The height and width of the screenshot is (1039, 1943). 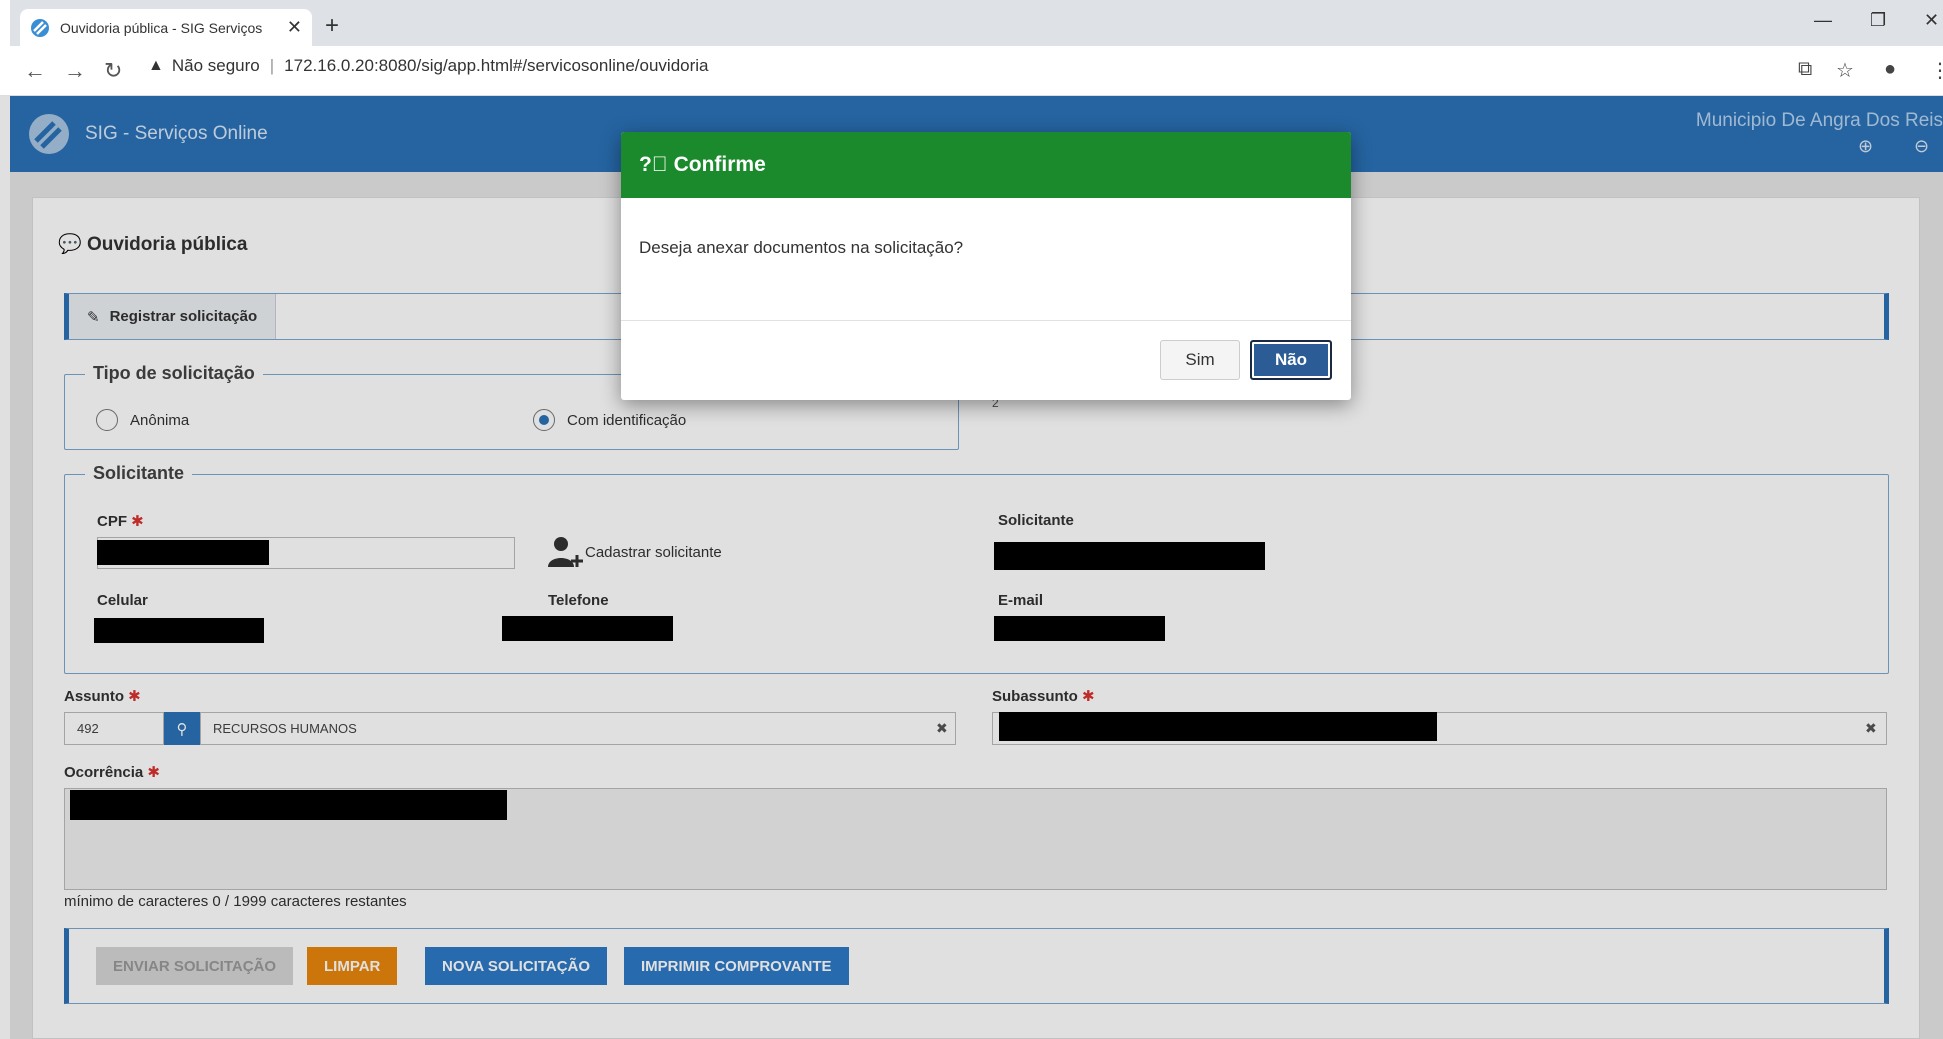 I want to click on close-tab-icon: ✕, so click(x=294, y=27).